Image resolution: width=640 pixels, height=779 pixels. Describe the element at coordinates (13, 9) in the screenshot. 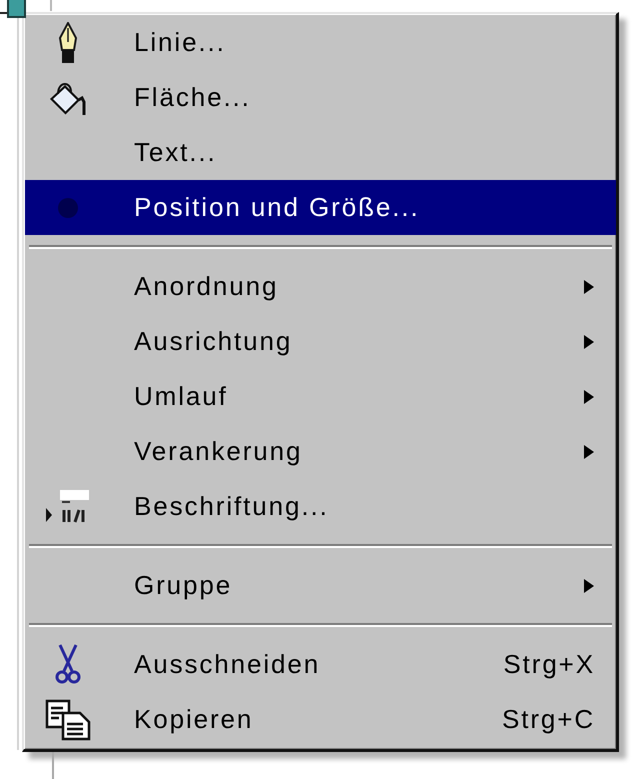

I see `selection-handle-icon` at that location.